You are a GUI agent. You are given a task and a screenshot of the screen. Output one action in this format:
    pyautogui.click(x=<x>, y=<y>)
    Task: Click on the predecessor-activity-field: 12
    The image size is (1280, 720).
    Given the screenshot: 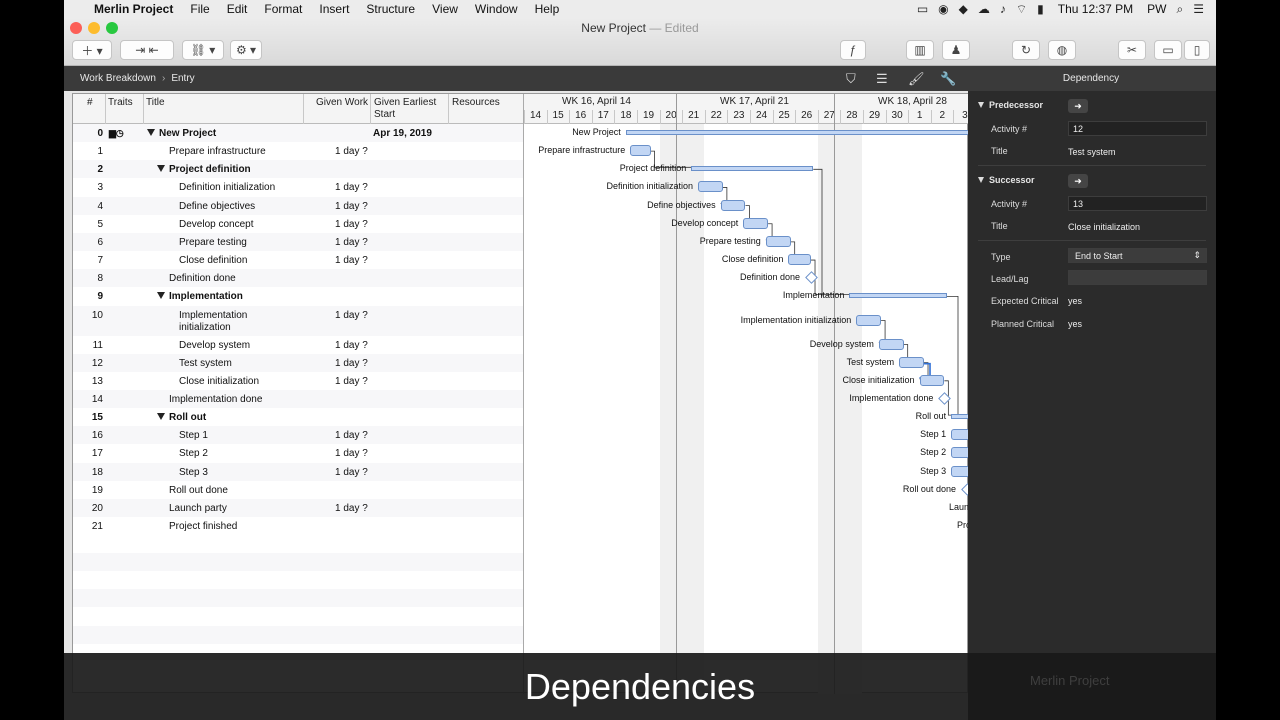 What is the action you would take?
    pyautogui.click(x=1137, y=128)
    